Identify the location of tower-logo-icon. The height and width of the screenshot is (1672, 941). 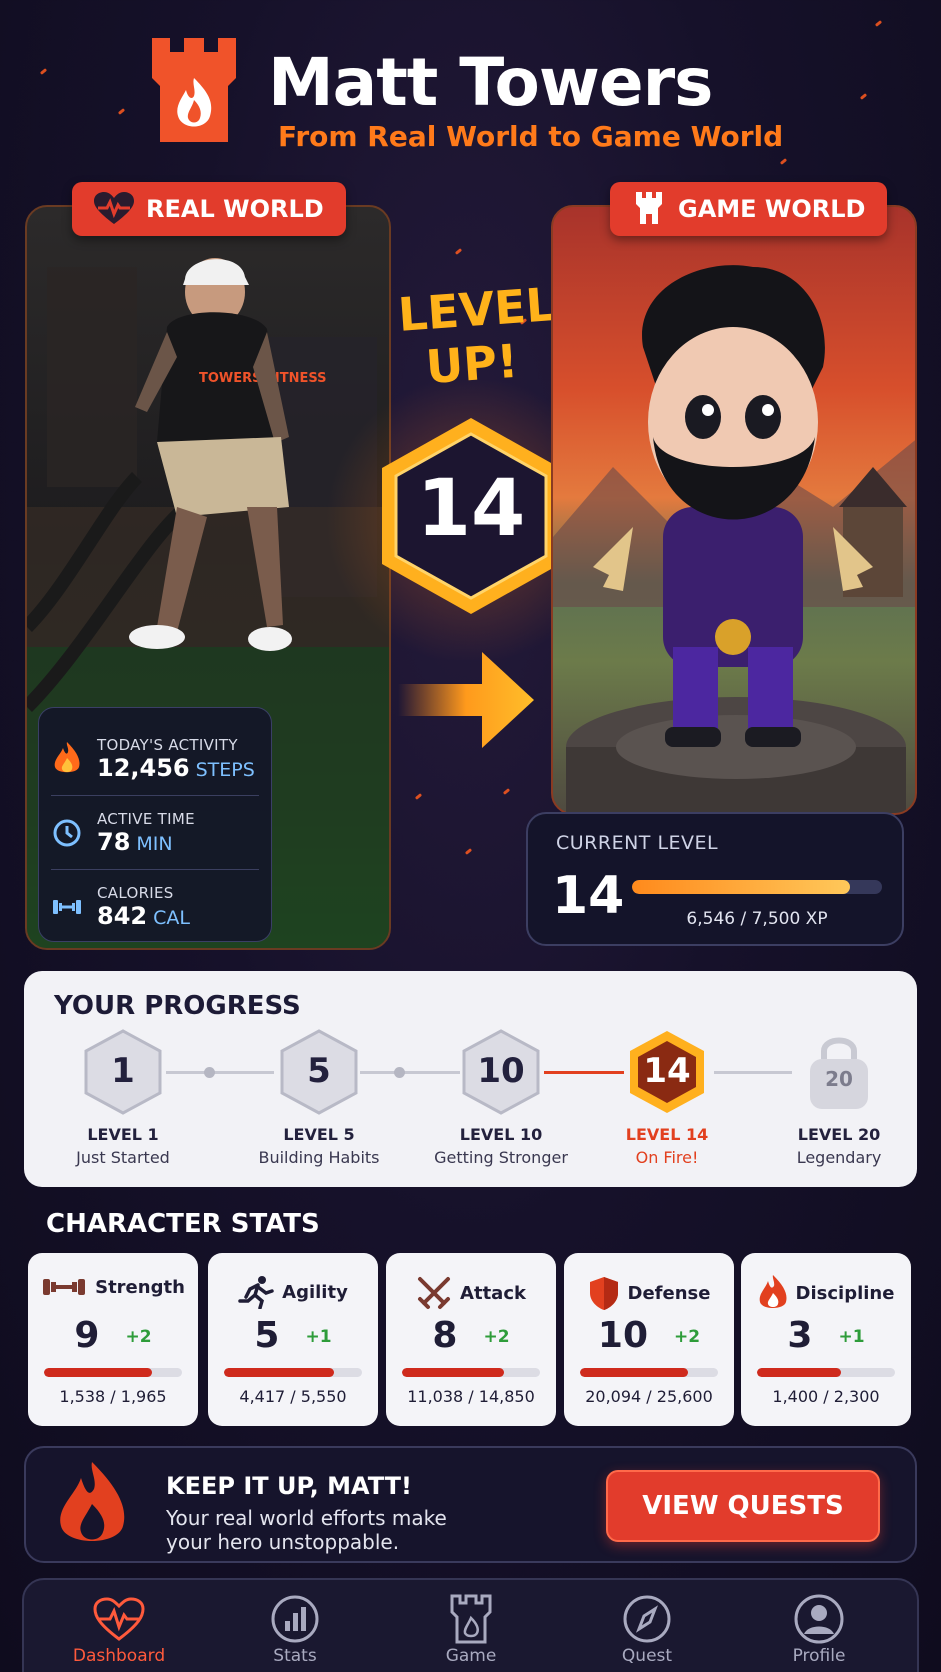
(194, 90).